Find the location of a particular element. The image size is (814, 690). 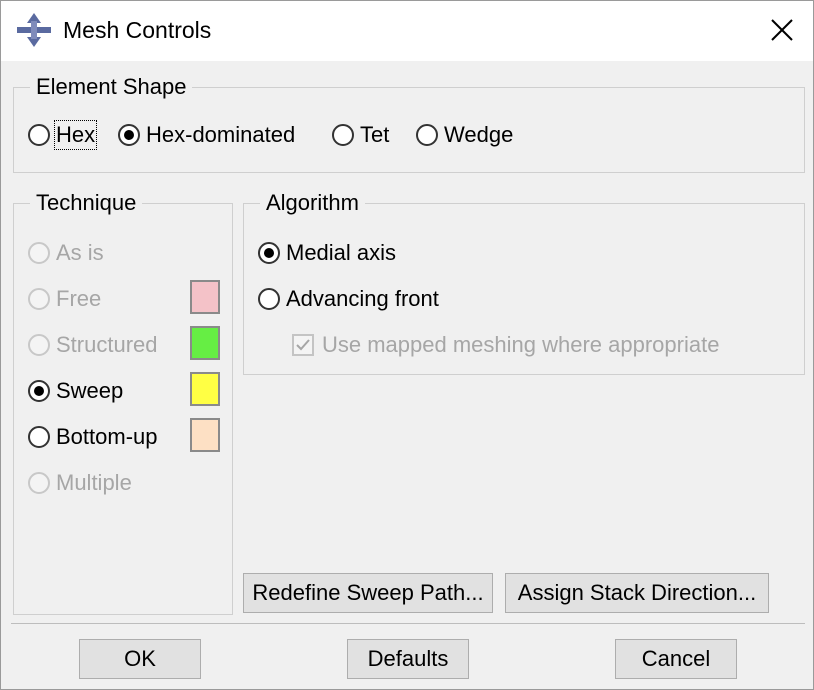

shape-option-hex-dominated: Hex-dominated is located at coordinates (206, 135).